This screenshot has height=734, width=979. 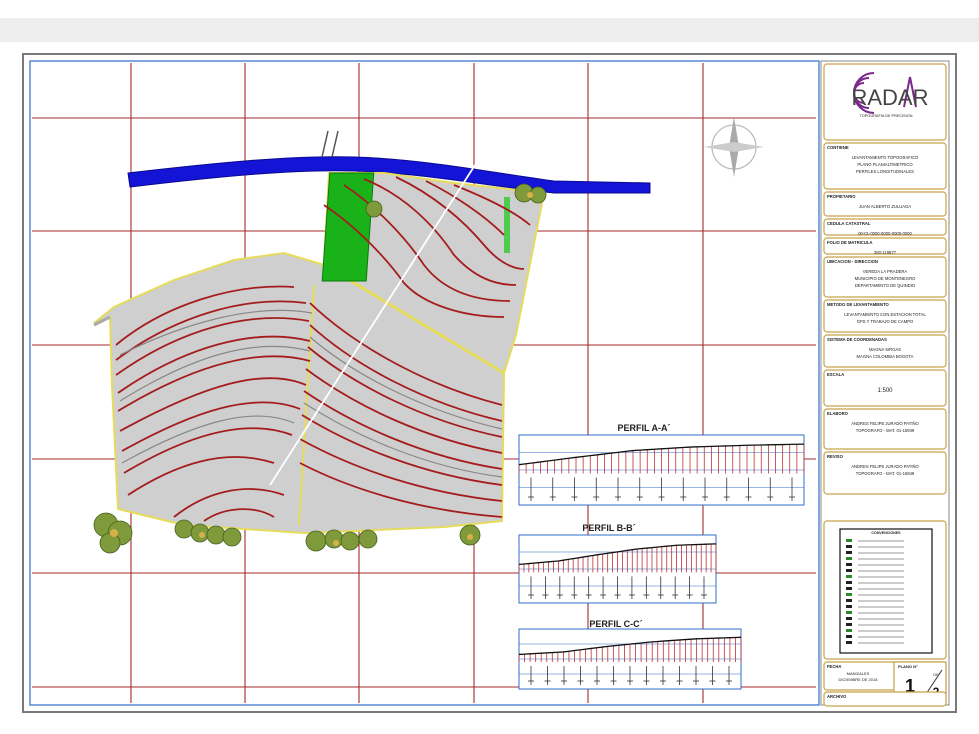 I want to click on plano-de: DE, so click(x=936, y=674).